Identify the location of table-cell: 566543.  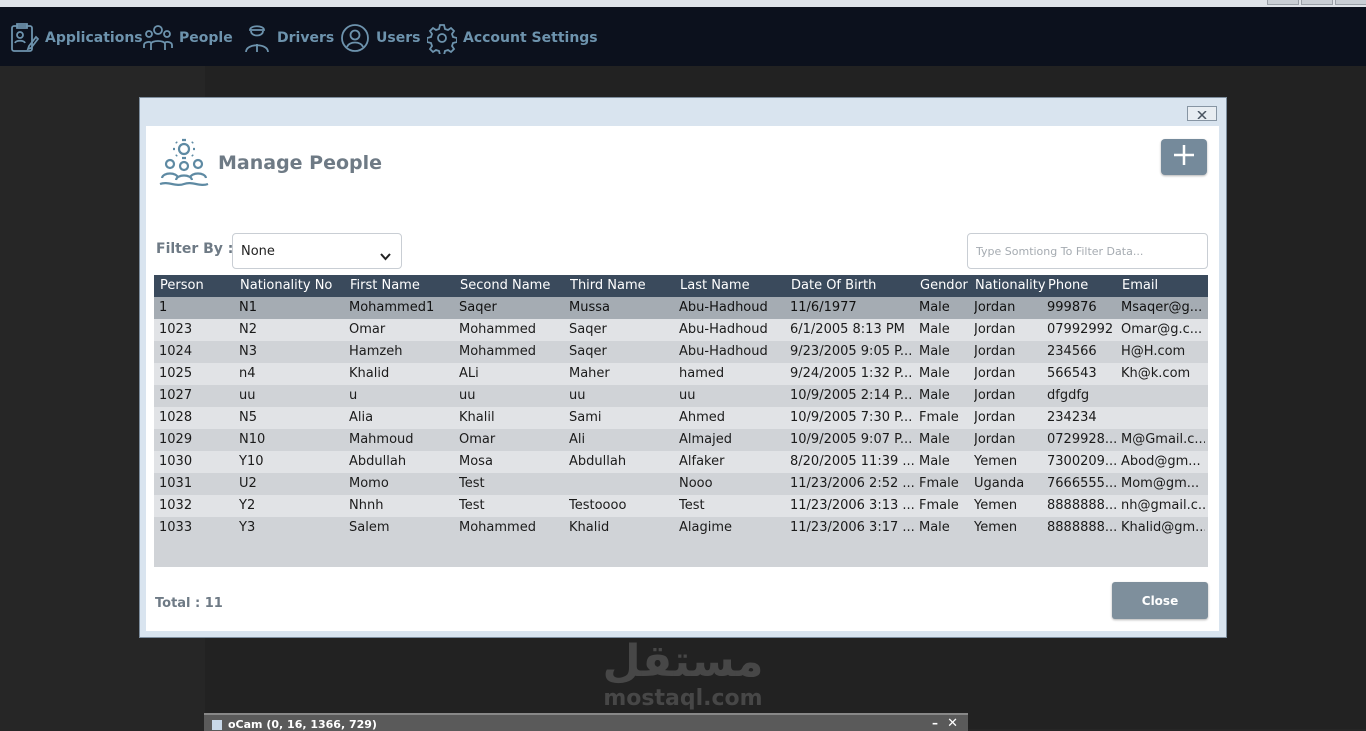
(1072, 373).